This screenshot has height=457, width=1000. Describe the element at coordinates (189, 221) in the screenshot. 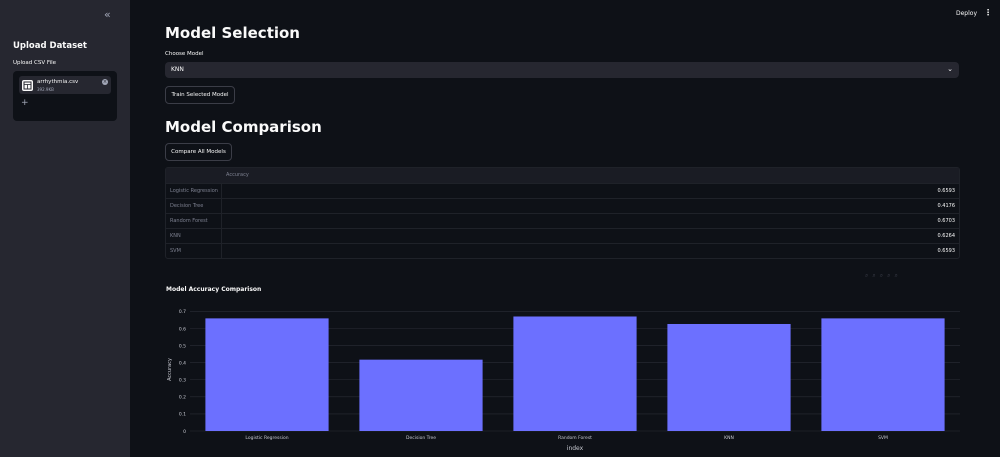

I see `row-index: Random Forest` at that location.